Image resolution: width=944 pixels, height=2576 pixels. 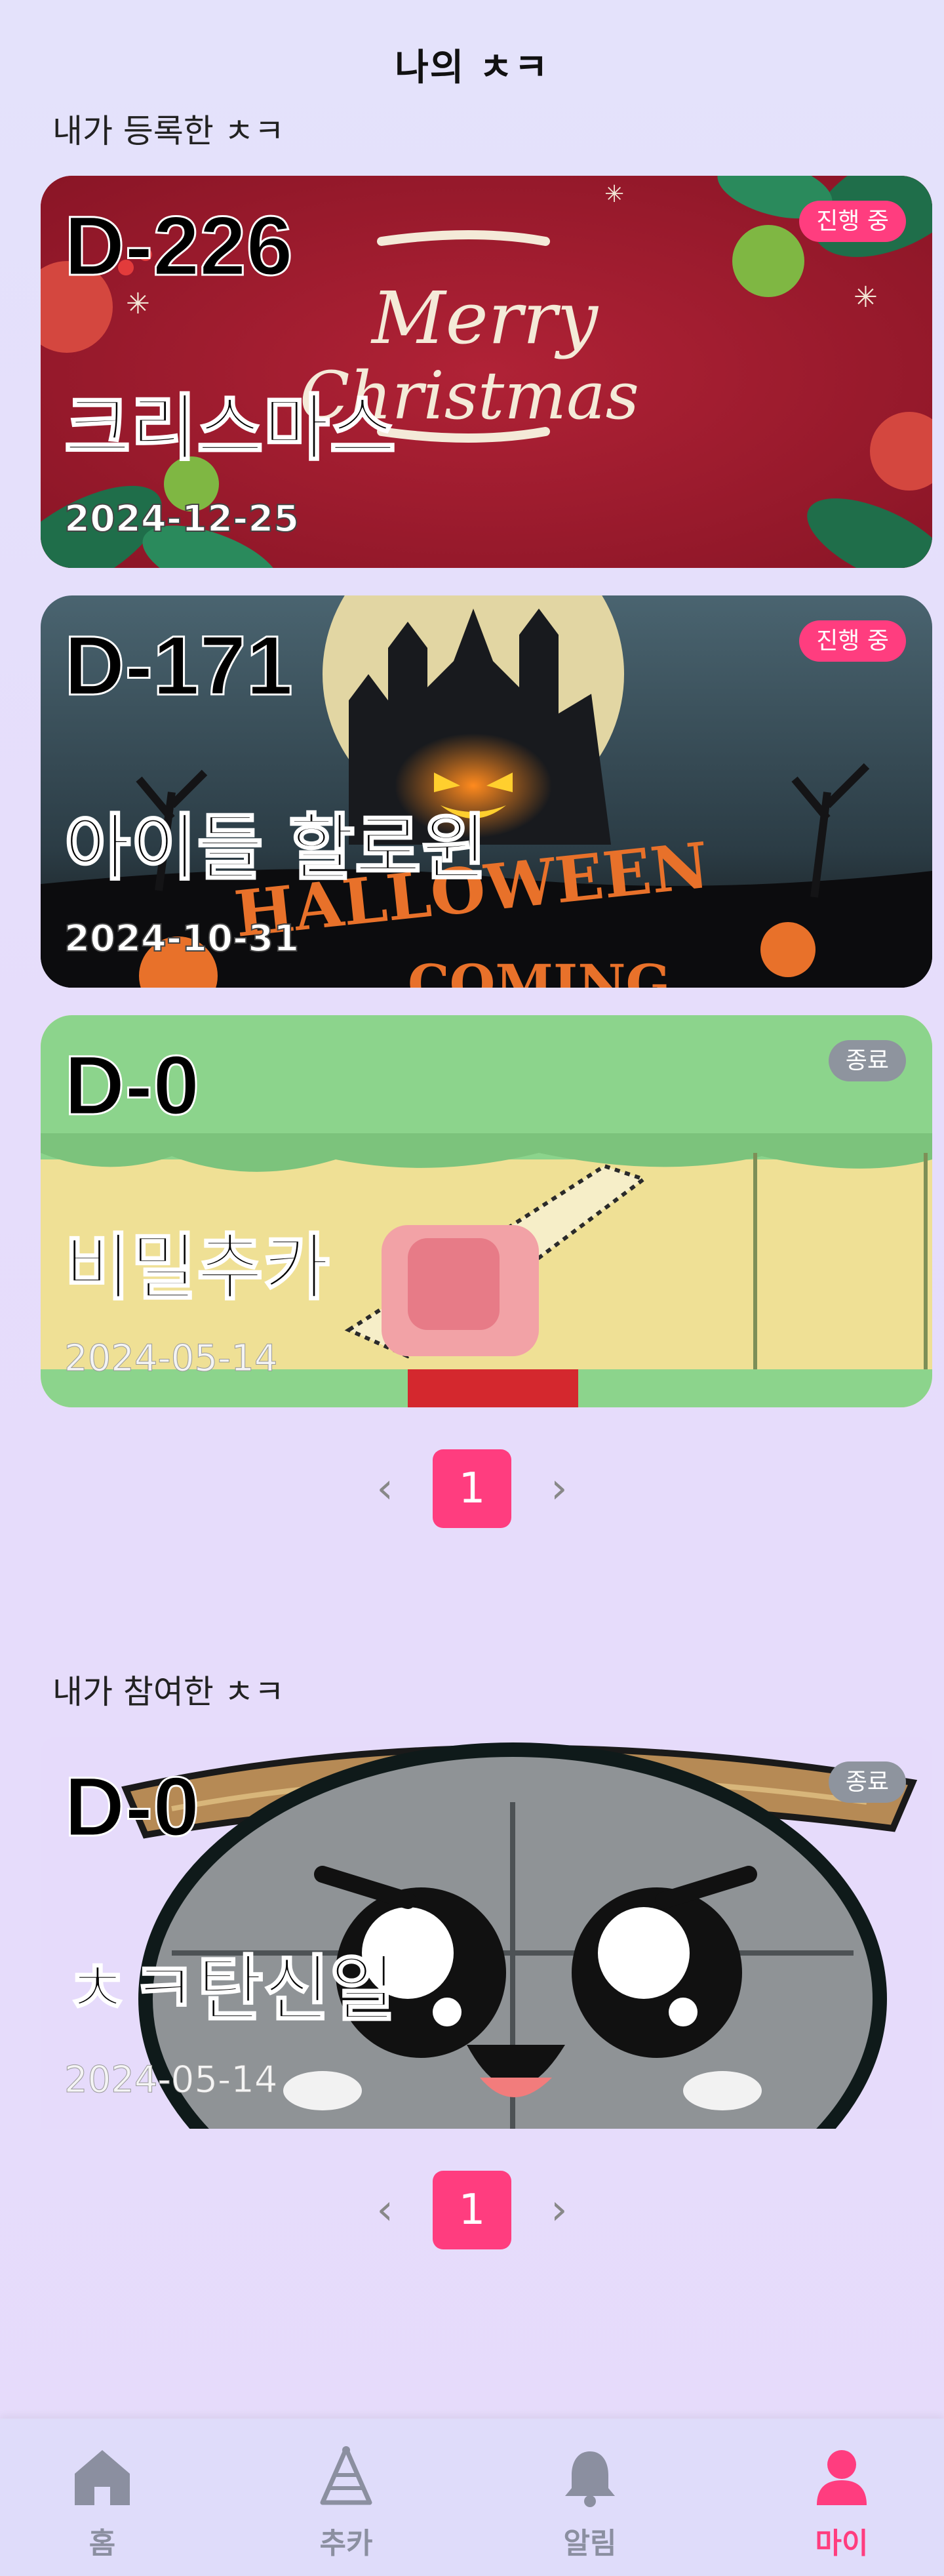 I want to click on page-title: 나의 ㅊㅋ, so click(x=472, y=68).